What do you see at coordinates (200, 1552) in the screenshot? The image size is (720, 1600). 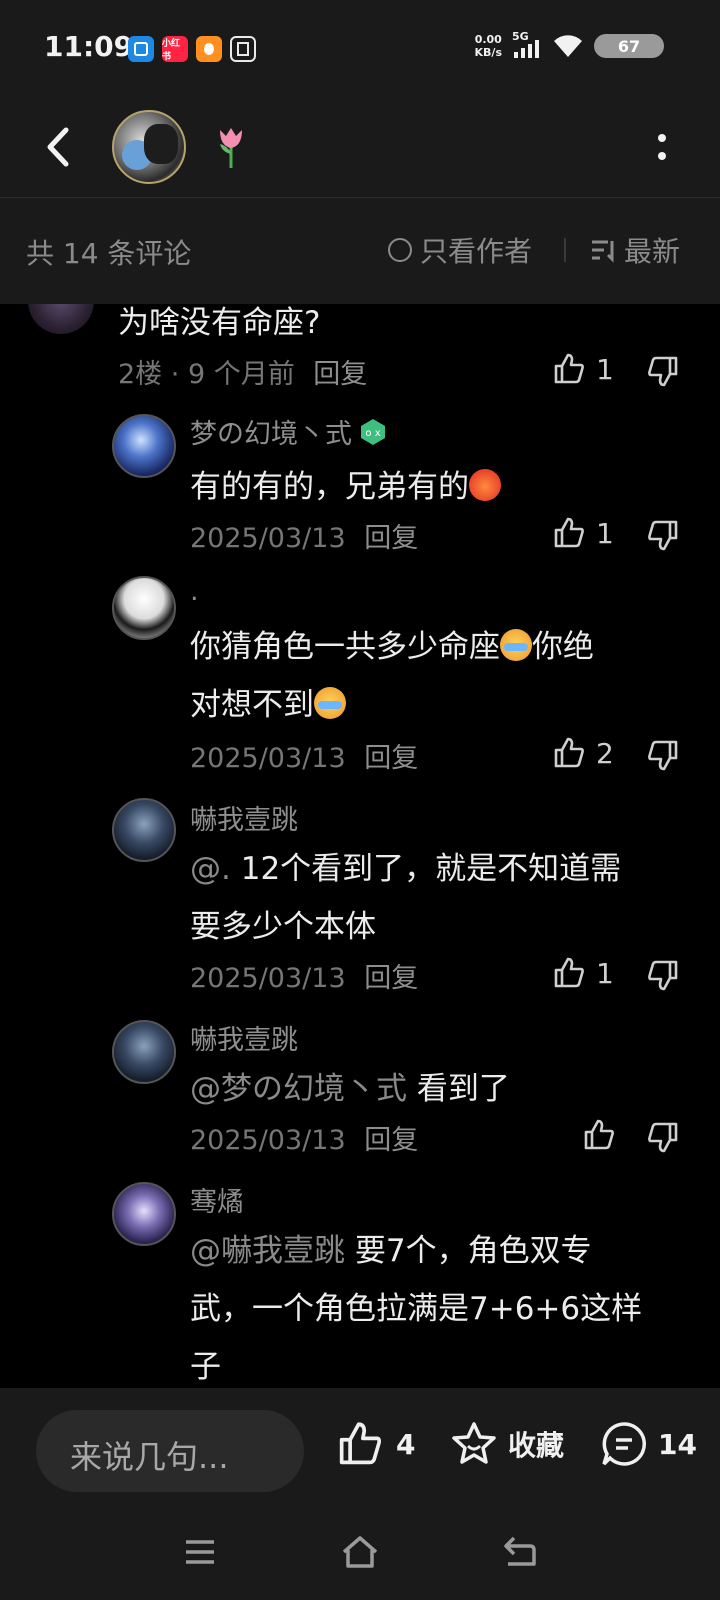 I see `menu-icon` at bounding box center [200, 1552].